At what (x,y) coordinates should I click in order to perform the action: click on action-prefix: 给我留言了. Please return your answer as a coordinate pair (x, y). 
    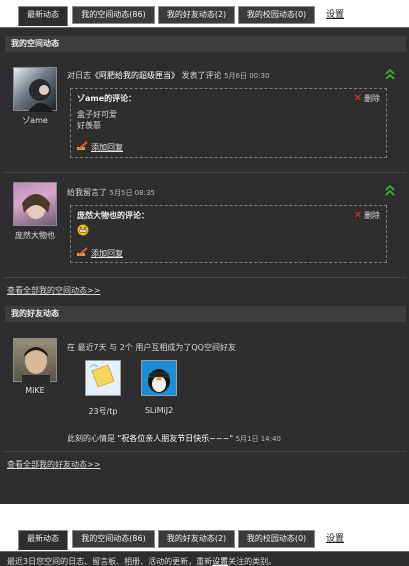
    Looking at the image, I should click on (87, 192).